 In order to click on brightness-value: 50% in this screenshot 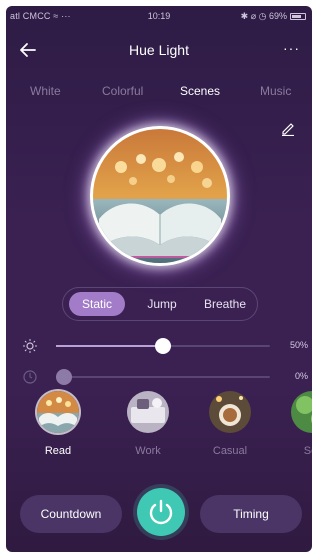, I will do `click(298, 345)`.